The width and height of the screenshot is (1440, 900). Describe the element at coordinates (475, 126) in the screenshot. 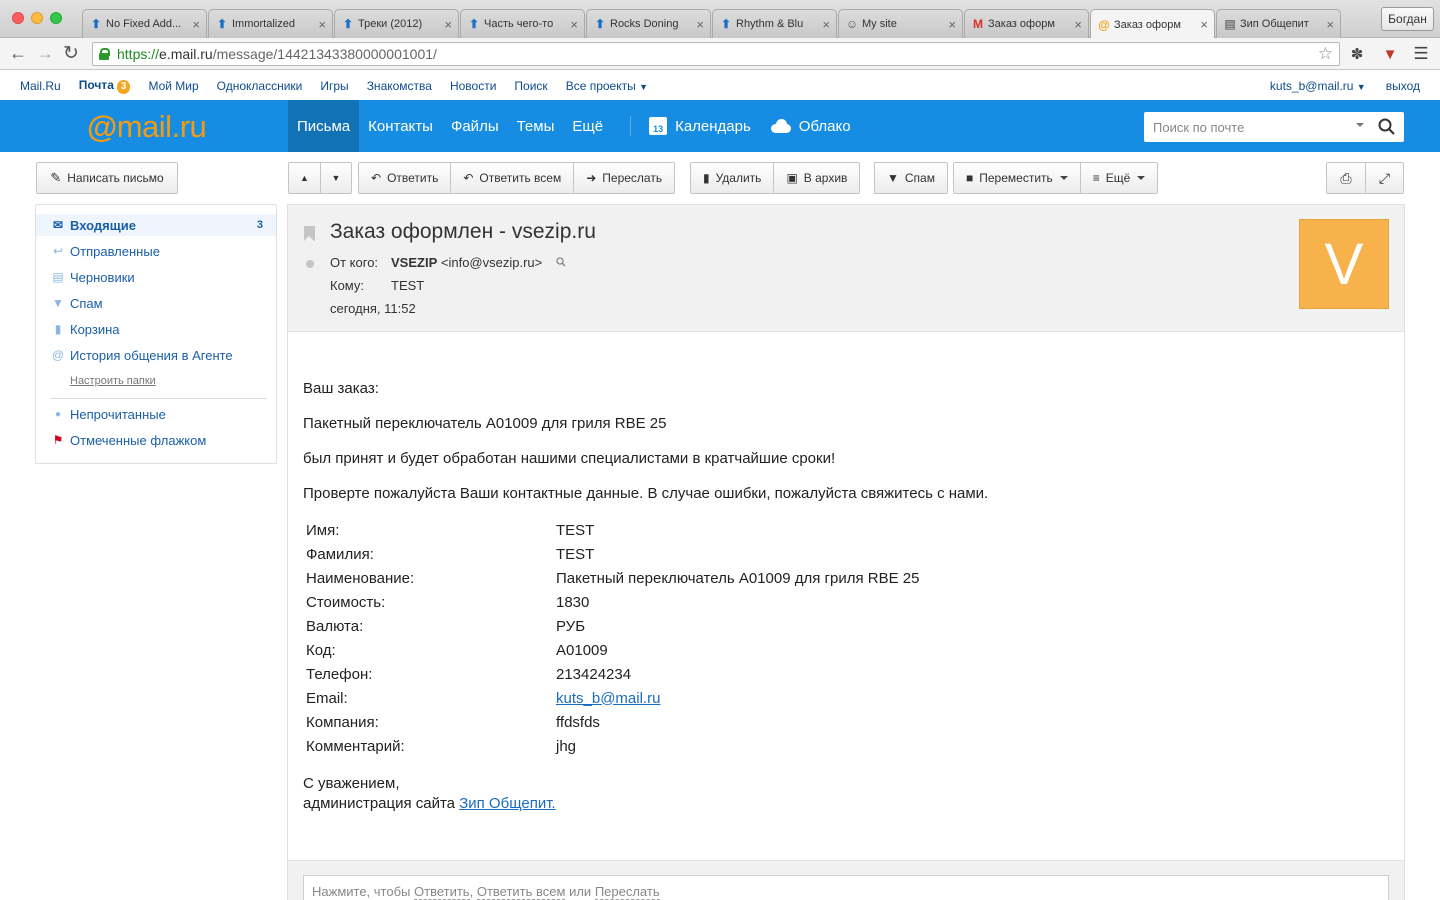

I see `nav-files: Файлы` at that location.